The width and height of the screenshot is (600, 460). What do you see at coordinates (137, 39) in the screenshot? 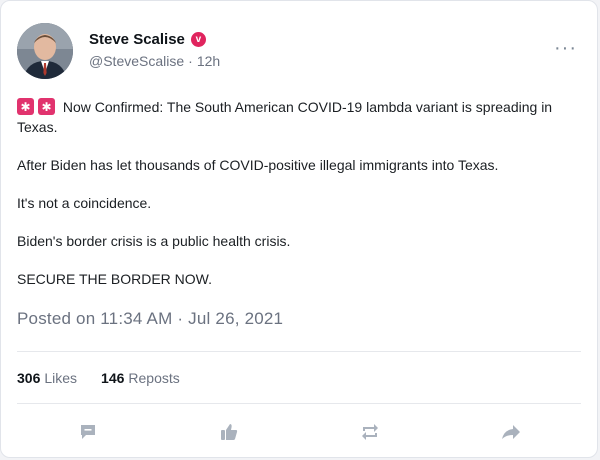
I see `author-name: Steve Scalise` at bounding box center [137, 39].